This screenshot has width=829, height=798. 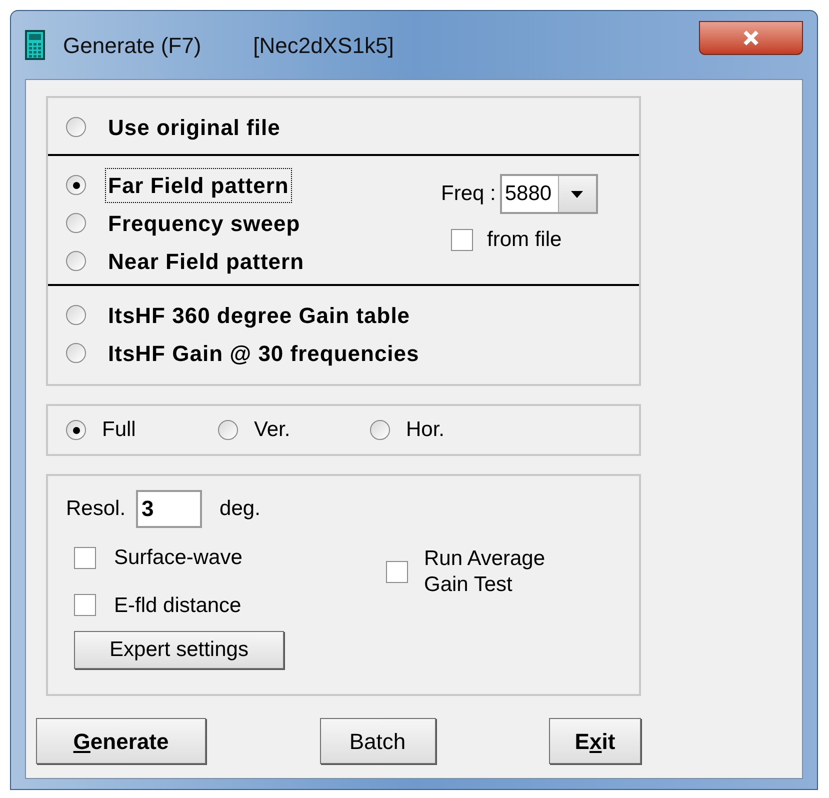 What do you see at coordinates (132, 46) in the screenshot?
I see `window-title: Generate (F7)` at bounding box center [132, 46].